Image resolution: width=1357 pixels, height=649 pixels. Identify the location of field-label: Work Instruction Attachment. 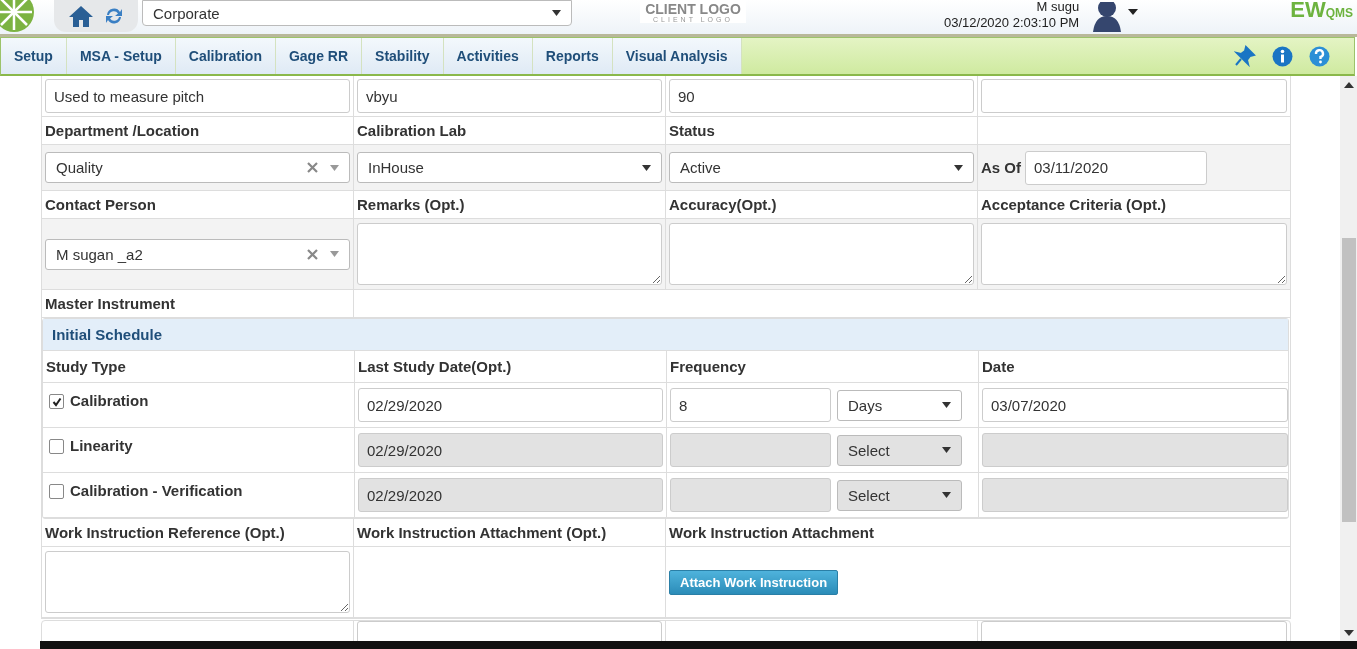
(771, 532).